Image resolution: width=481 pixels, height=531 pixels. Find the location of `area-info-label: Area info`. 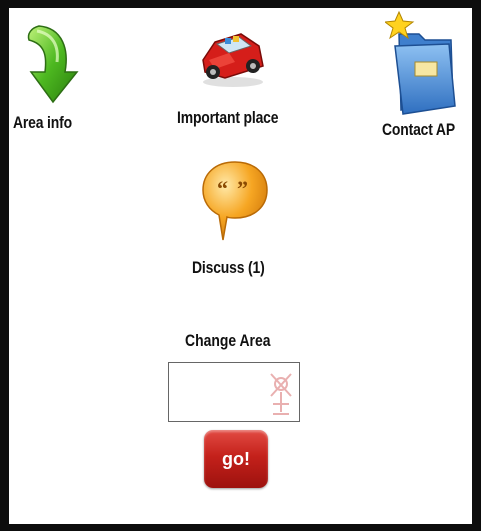

area-info-label: Area info is located at coordinates (42, 122).